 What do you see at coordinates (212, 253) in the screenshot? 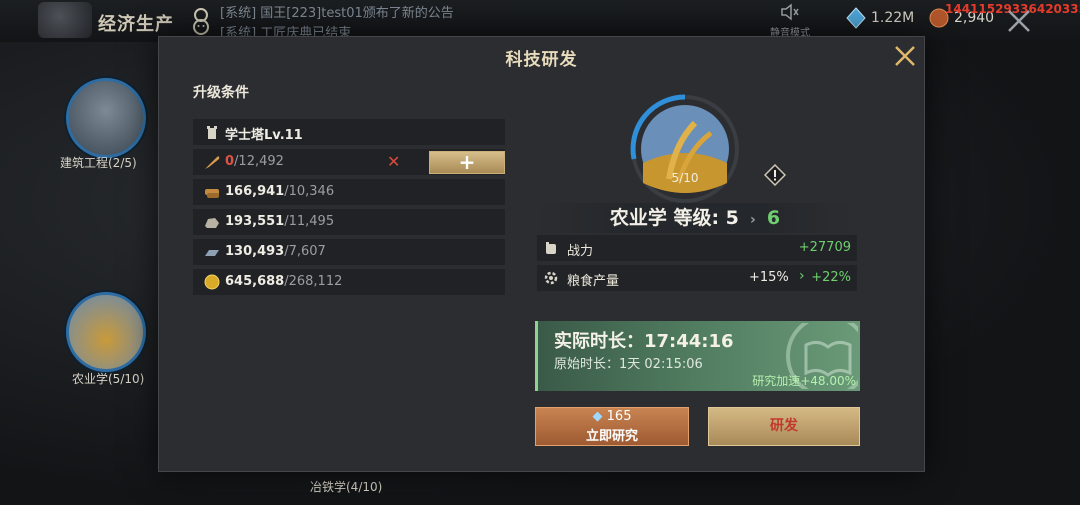
I see `iron-icon` at bounding box center [212, 253].